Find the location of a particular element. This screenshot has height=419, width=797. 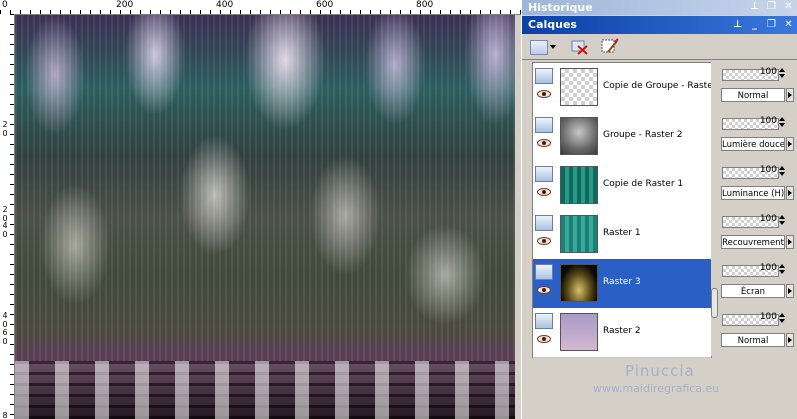

layer-name: Raster 2 is located at coordinates (622, 331).